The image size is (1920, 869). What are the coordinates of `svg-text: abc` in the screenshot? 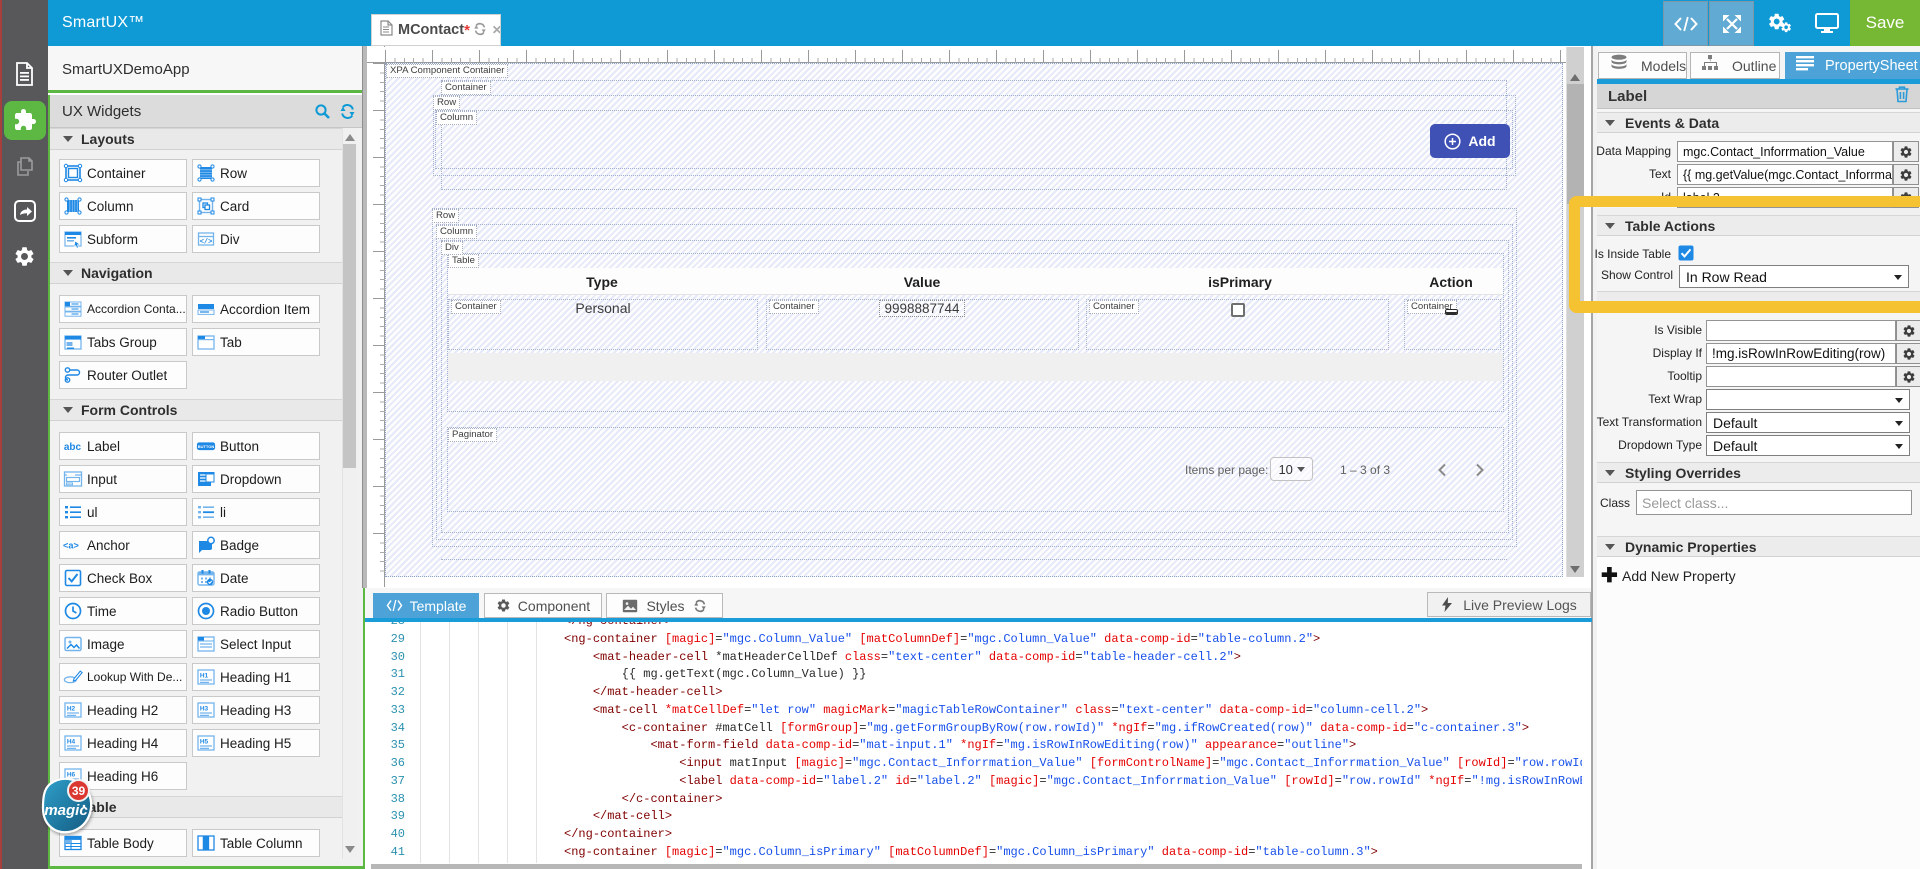 It's located at (73, 447).